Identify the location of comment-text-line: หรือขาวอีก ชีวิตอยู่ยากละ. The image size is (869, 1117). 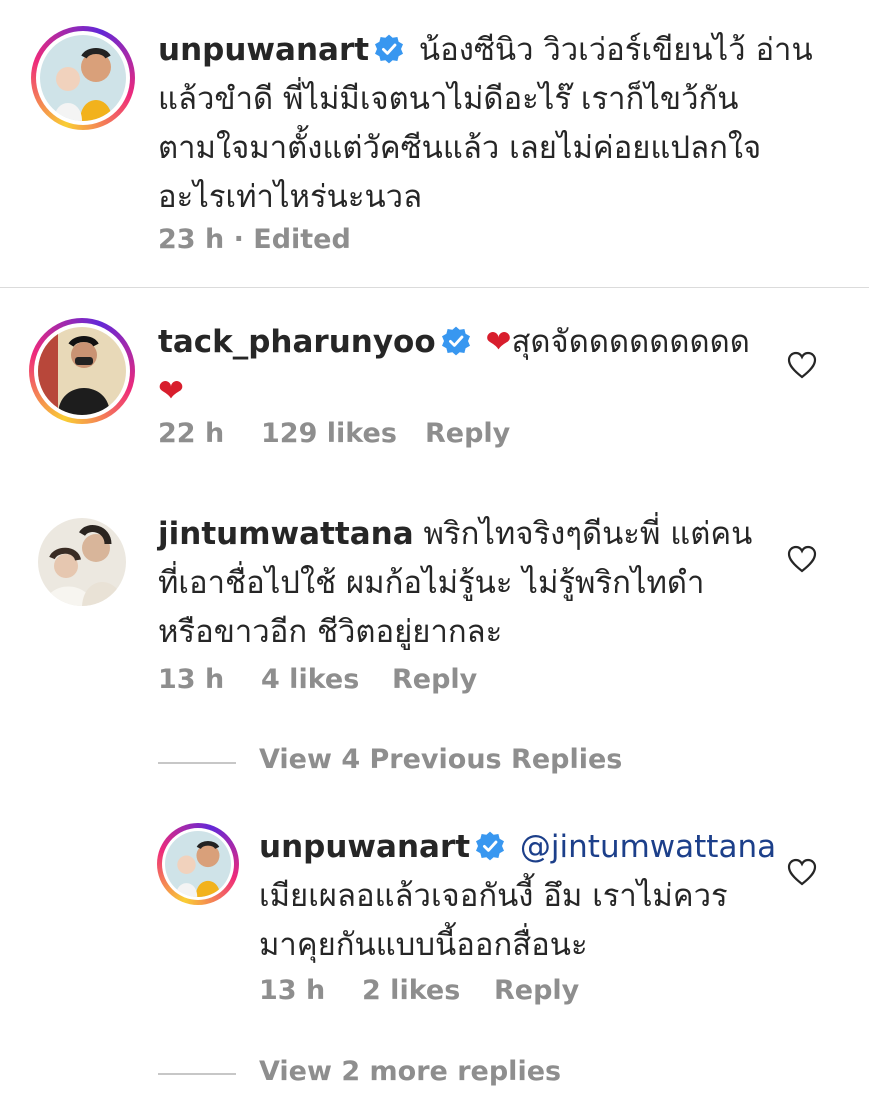
(330, 632).